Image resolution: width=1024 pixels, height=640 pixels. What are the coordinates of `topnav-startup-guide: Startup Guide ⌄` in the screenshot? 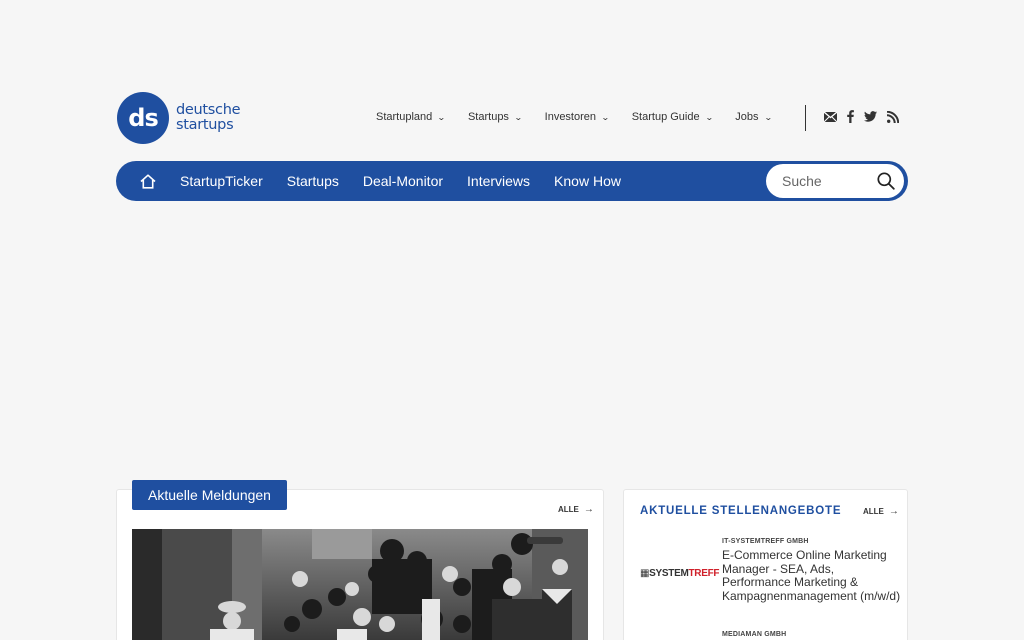 It's located at (672, 117).